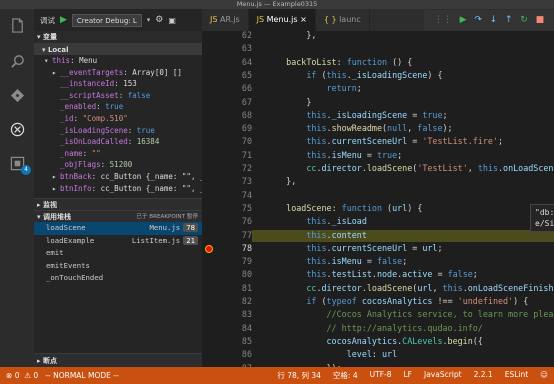 The width and height of the screenshot is (554, 384). Describe the element at coordinates (35, 375) in the screenshot. I see `warning-count: 0` at that location.